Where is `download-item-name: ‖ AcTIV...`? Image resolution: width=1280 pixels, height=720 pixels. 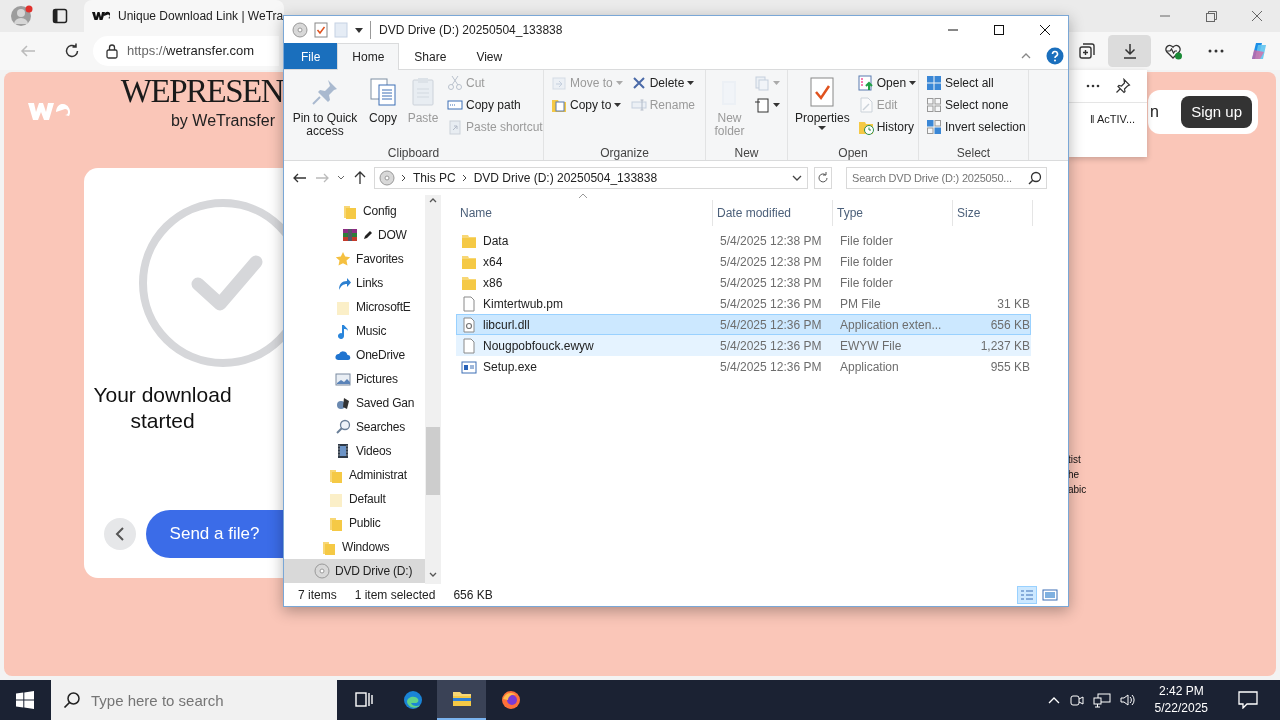
download-item-name: ‖ AcTIV... is located at coordinates (1107, 115).